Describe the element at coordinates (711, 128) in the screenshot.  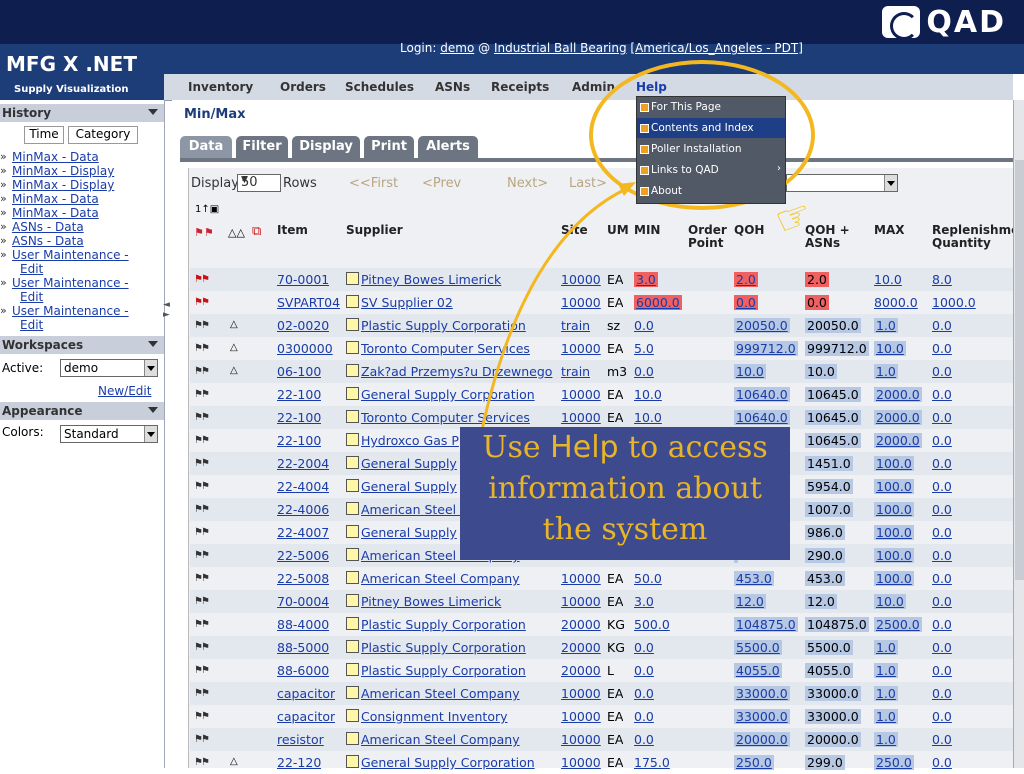
I see `help-menu-item: Contents and Index` at that location.